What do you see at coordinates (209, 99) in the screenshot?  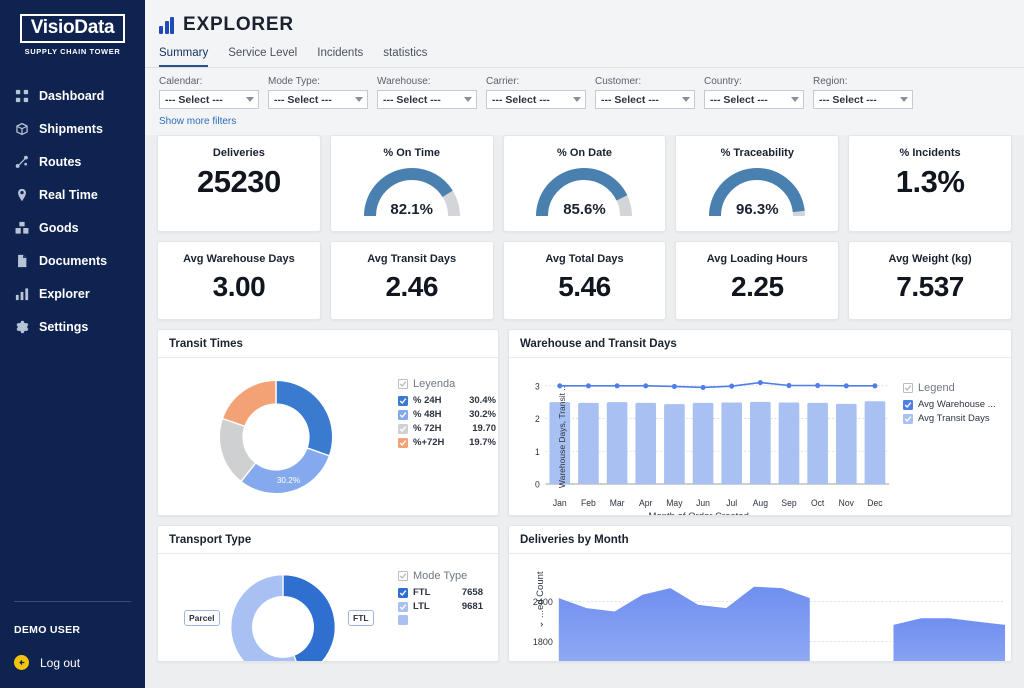 I see `calendar-select: --- Select ---` at bounding box center [209, 99].